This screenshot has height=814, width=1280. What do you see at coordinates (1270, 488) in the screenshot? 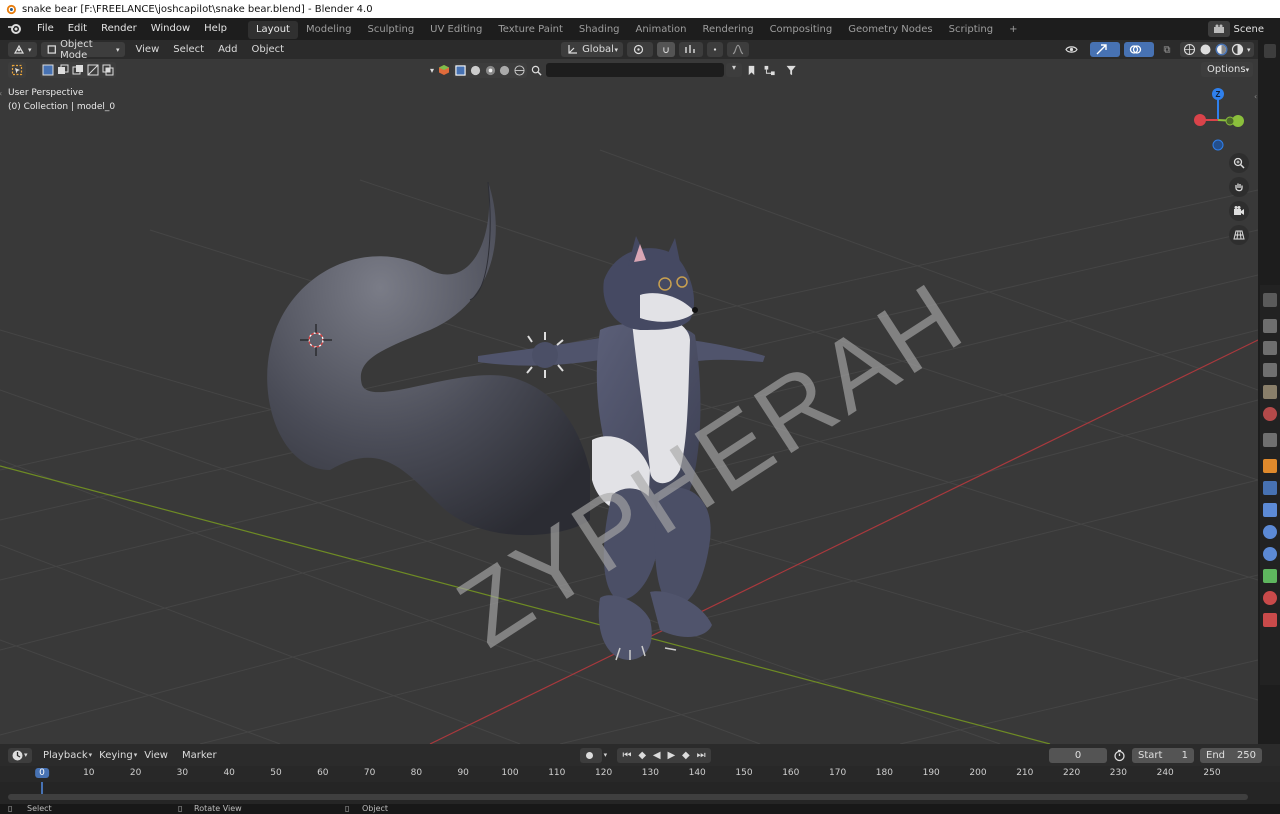
I see `modifier-tab-icon` at bounding box center [1270, 488].